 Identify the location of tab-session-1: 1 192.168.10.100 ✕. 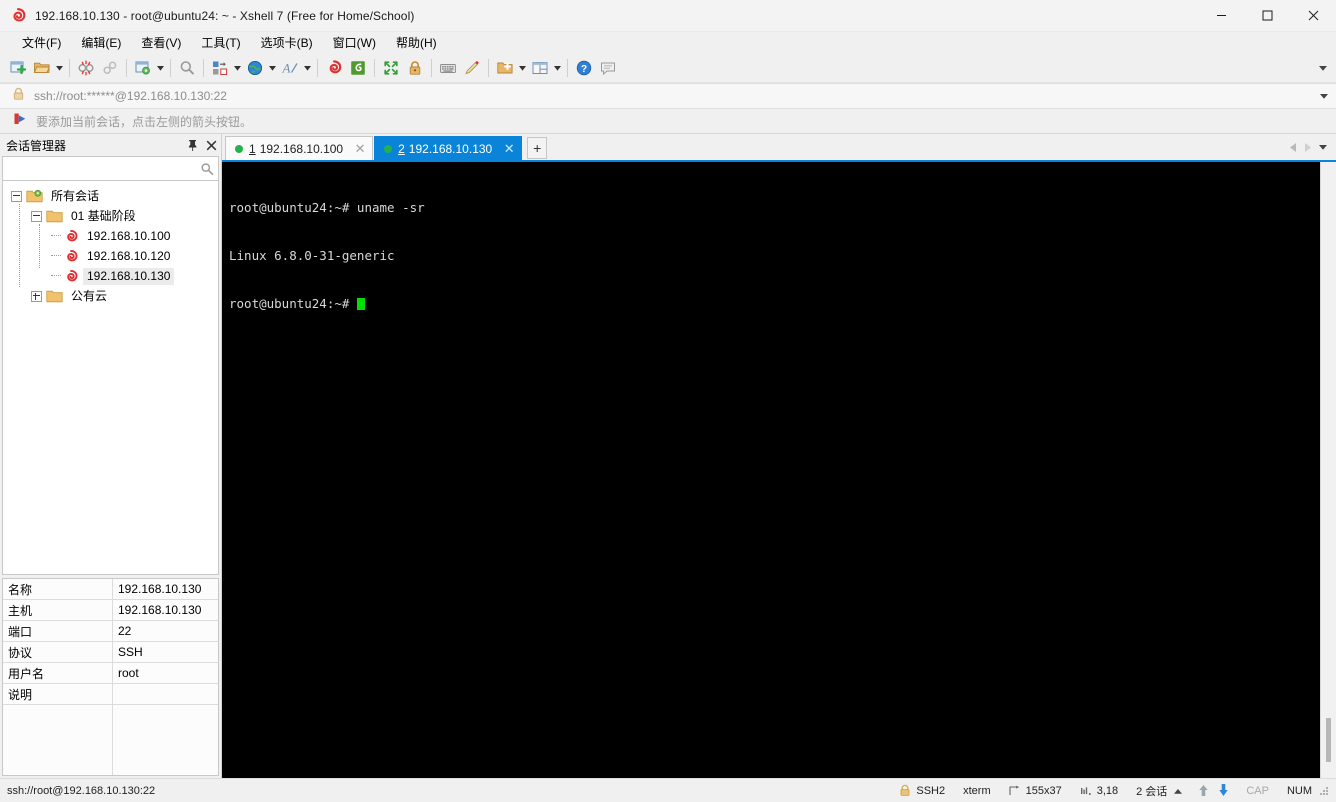
(299, 148).